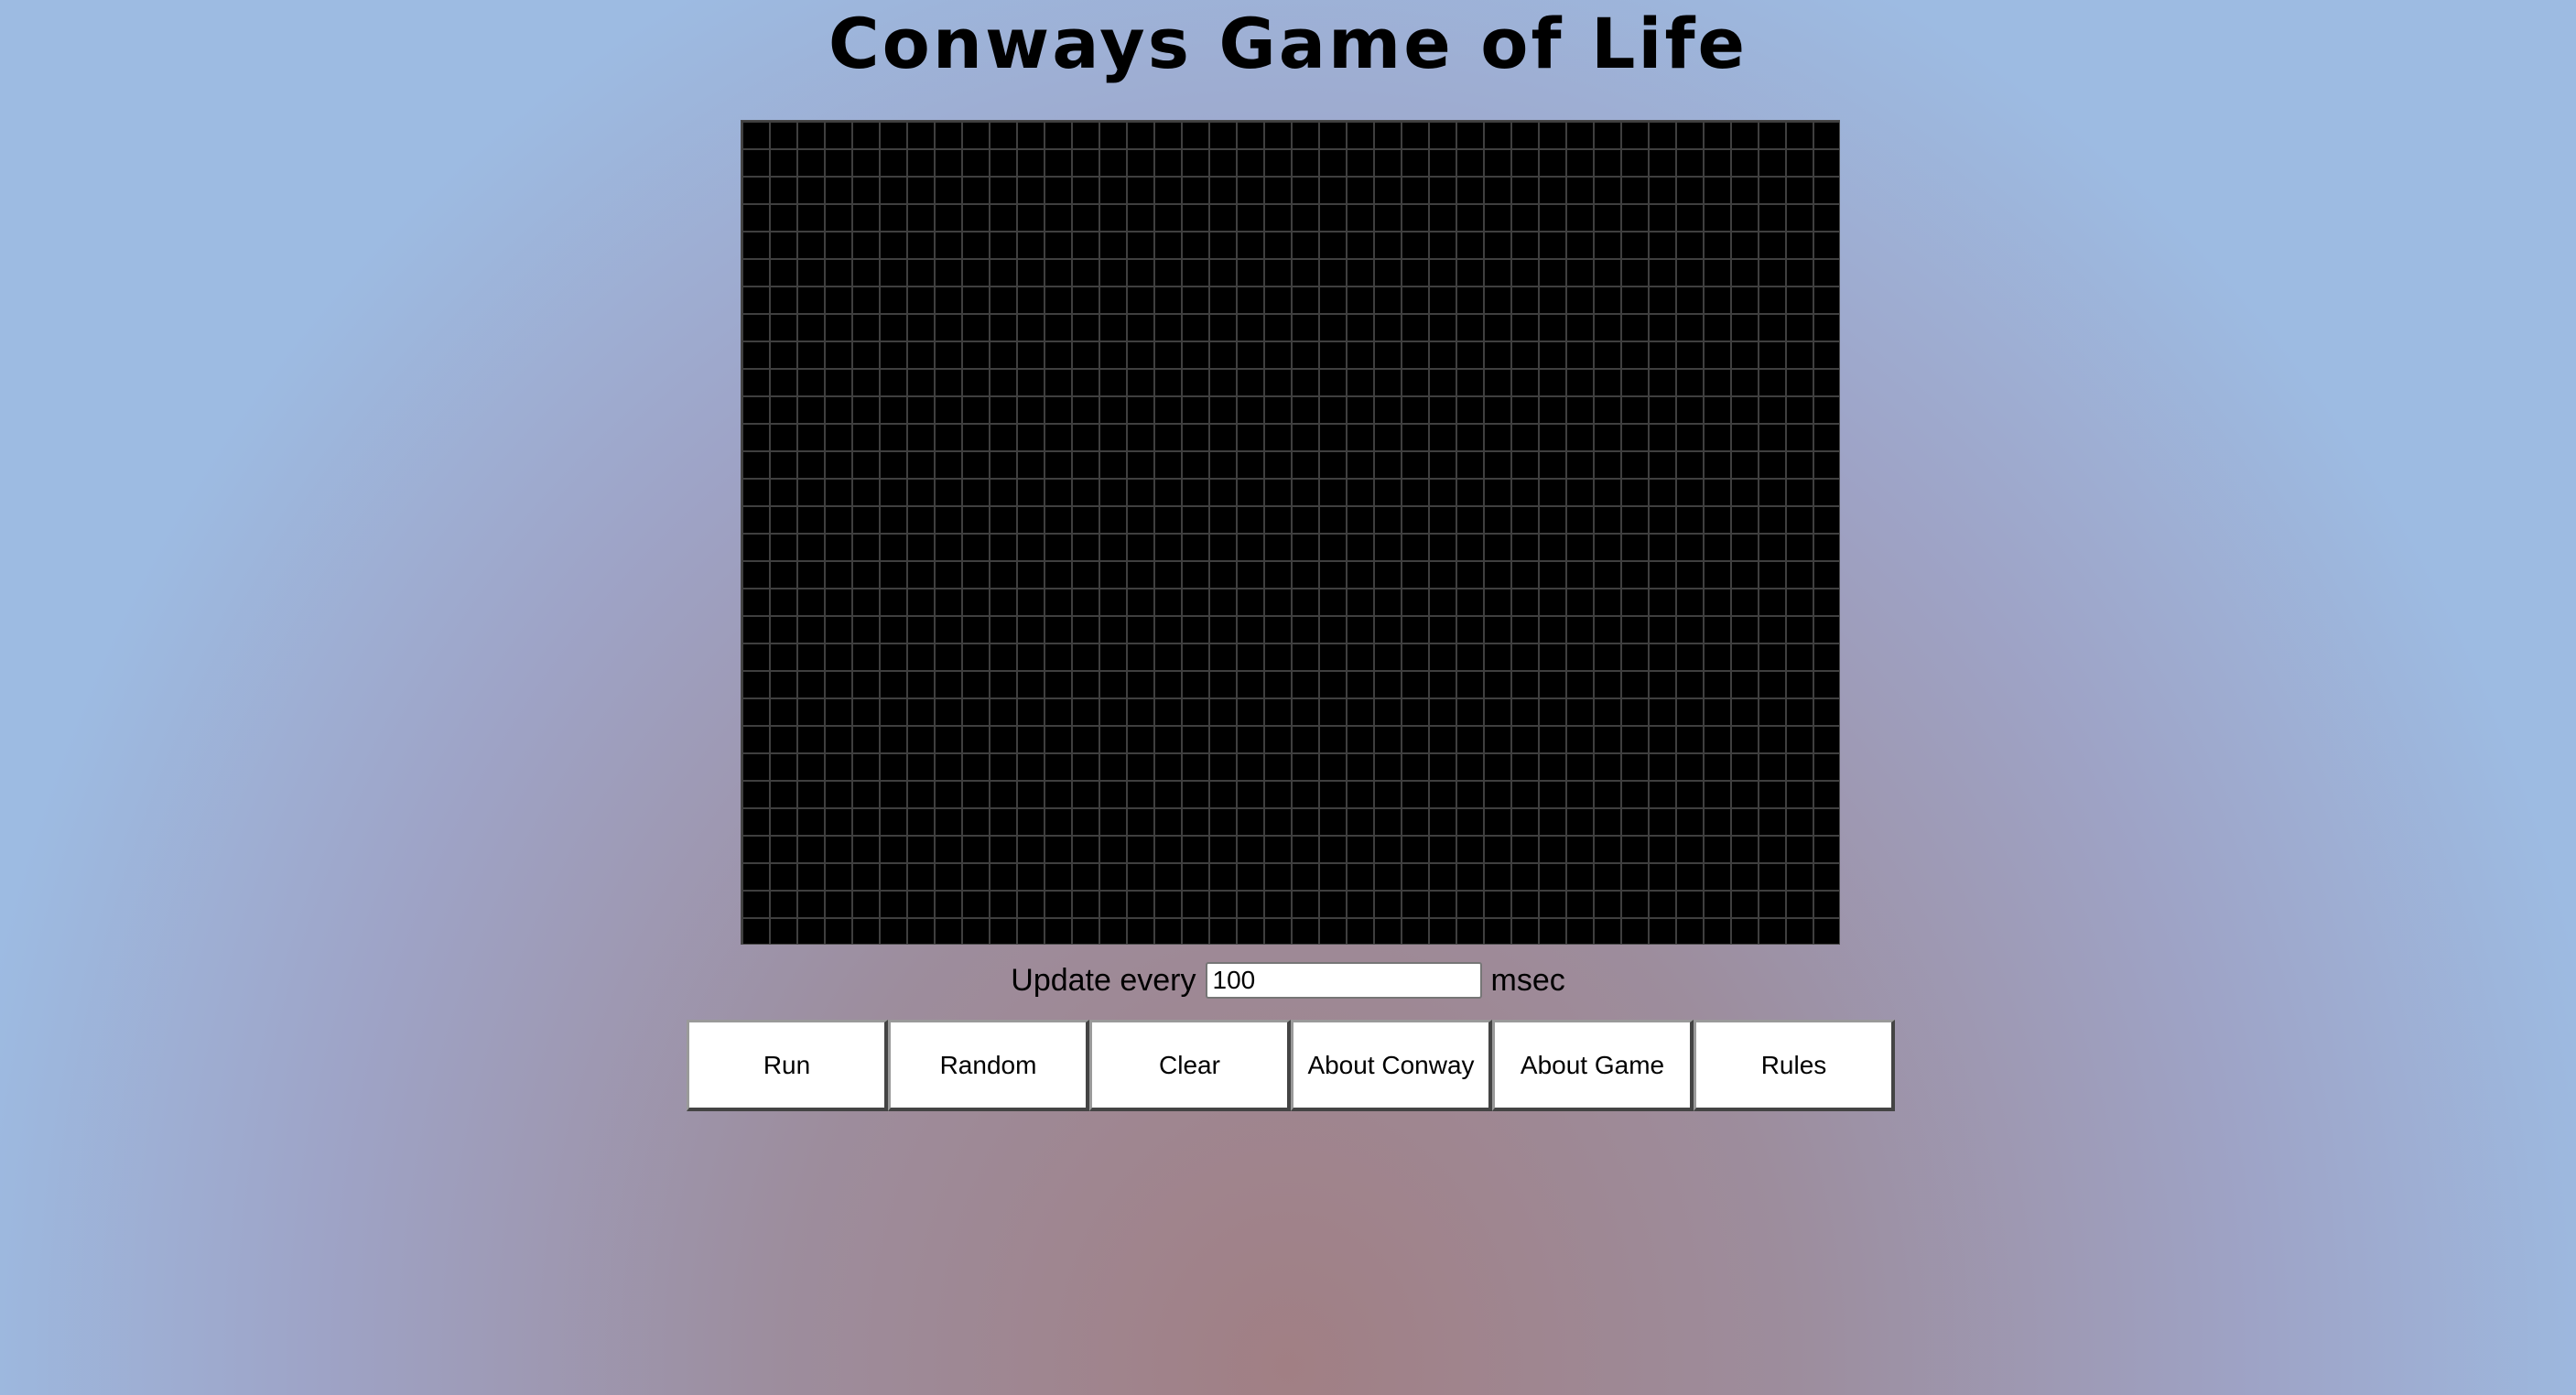 The width and height of the screenshot is (2576, 1395). Describe the element at coordinates (788, 1065) in the screenshot. I see `run-button: Run` at that location.